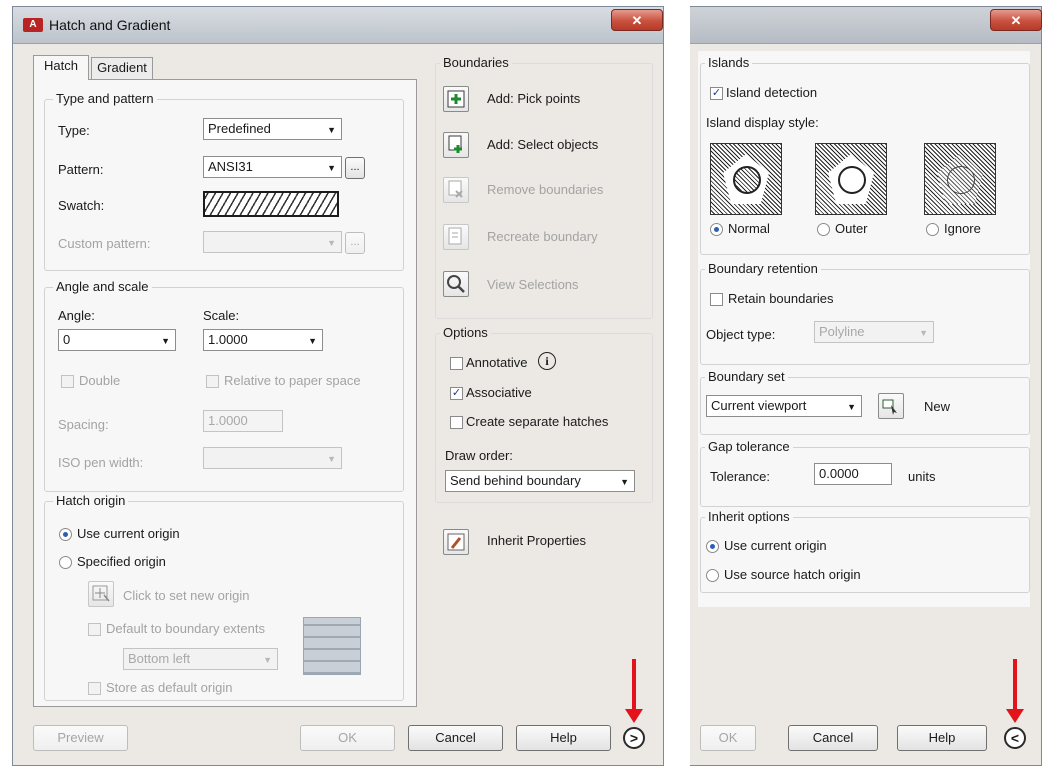  Describe the element at coordinates (455, 738) in the screenshot. I see `cancel-button: Cancel` at that location.